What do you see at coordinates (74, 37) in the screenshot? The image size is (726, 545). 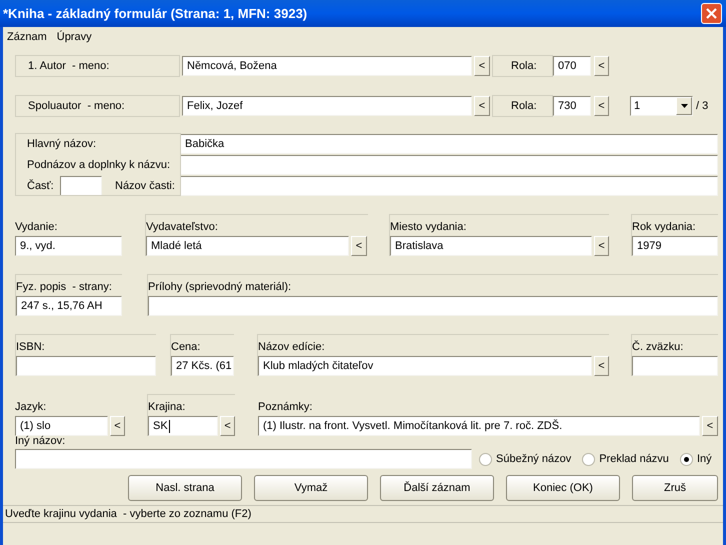 I see `menu-item: Úpravy` at bounding box center [74, 37].